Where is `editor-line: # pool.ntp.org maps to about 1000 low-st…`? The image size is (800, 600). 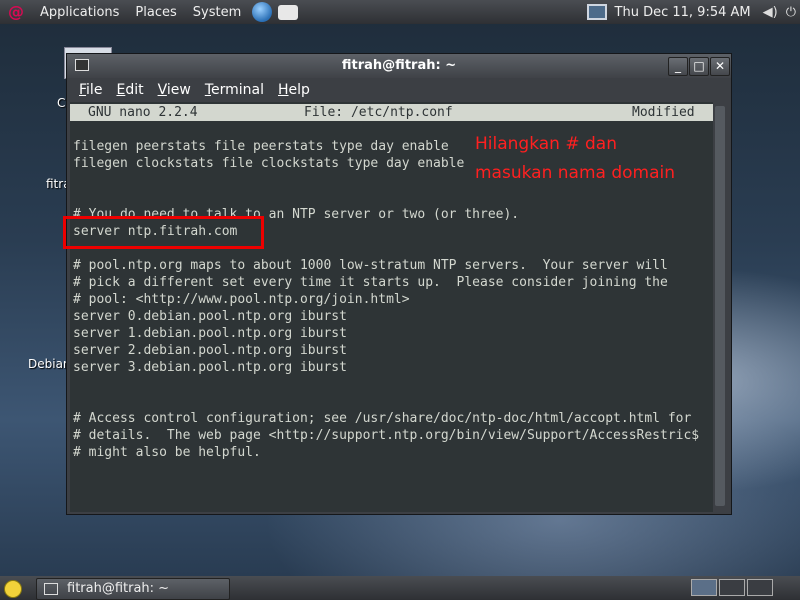
editor-line: # pool.ntp.org maps to about 1000 low-st… is located at coordinates (370, 265).